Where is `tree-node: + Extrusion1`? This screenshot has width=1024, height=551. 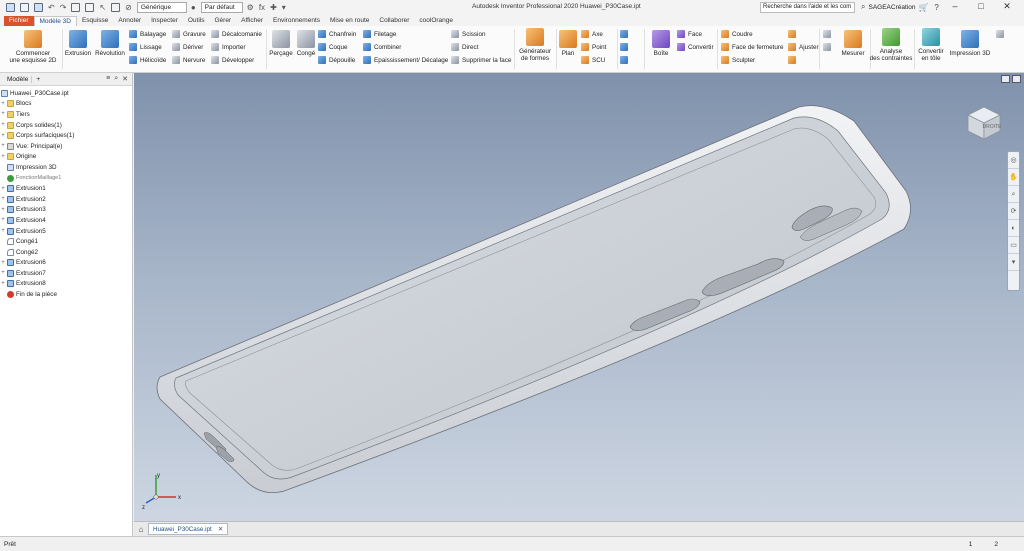
tree-node: + Extrusion1 is located at coordinates (66, 188).